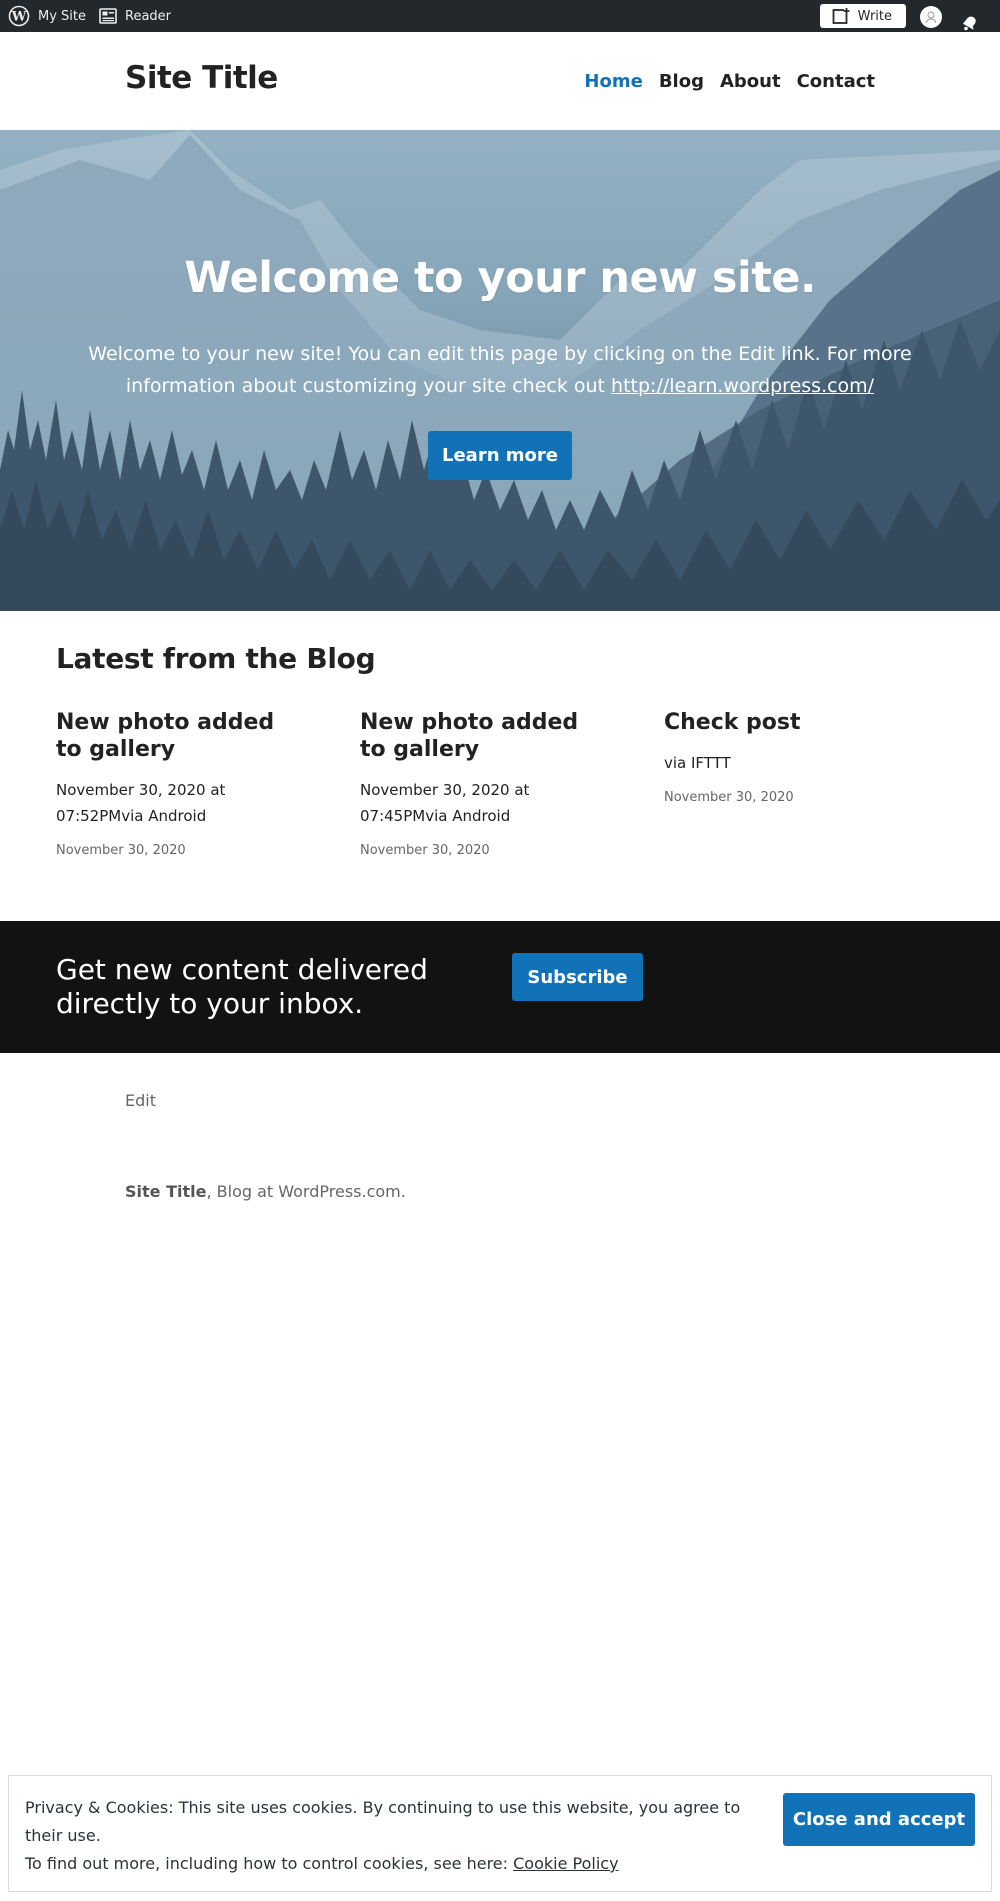 This screenshot has height=1901, width=1000. What do you see at coordinates (305, 1191) in the screenshot?
I see `footer-credit: , Blog at WordPress.com.` at bounding box center [305, 1191].